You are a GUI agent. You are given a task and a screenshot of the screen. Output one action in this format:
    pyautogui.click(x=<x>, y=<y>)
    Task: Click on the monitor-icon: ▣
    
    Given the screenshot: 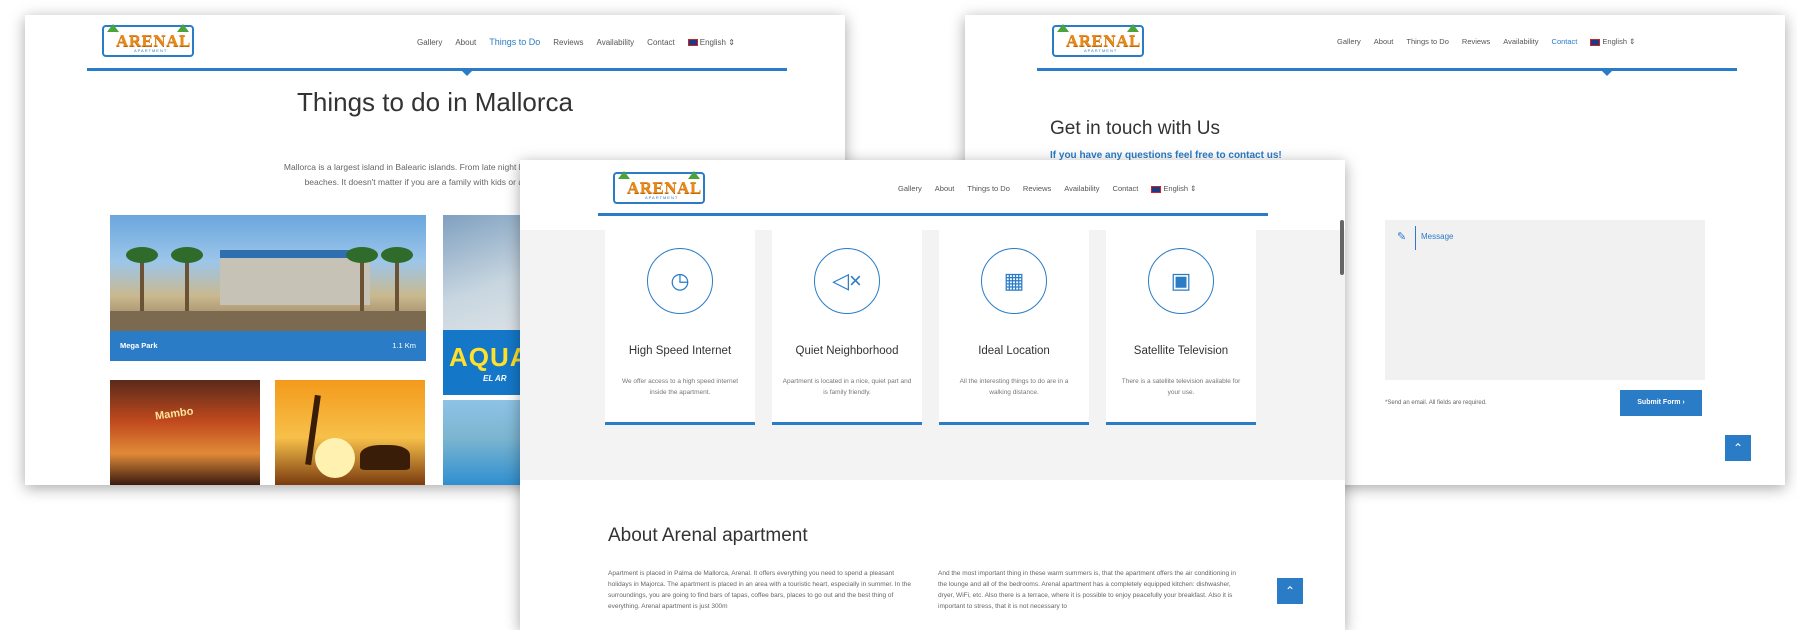 What is the action you would take?
    pyautogui.click(x=1181, y=281)
    